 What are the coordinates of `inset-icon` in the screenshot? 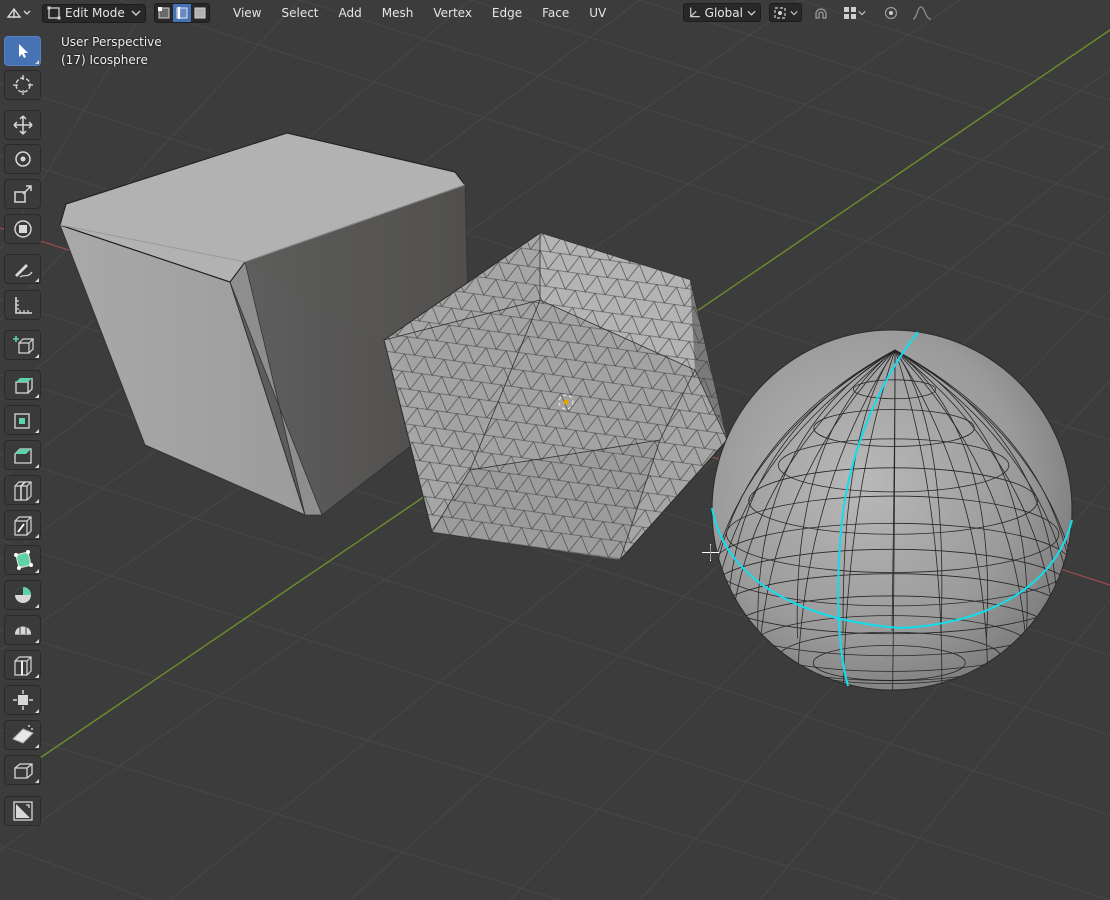 It's located at (21, 421).